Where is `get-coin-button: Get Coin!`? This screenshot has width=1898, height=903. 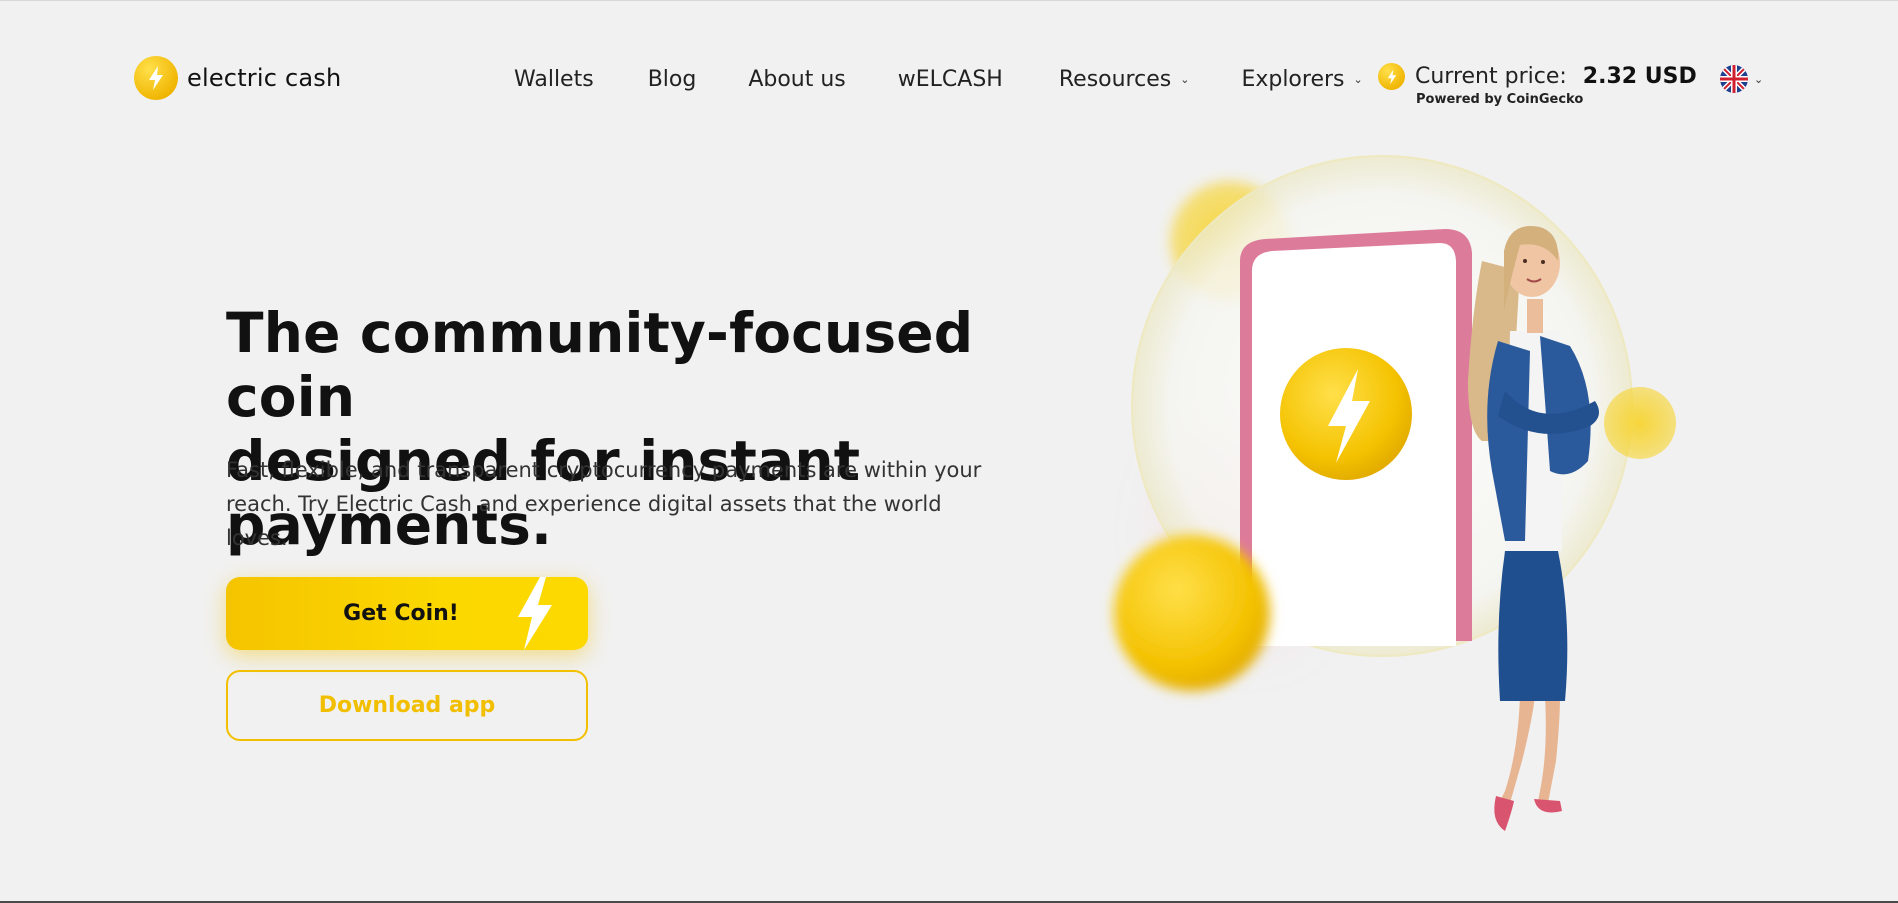
get-coin-button: Get Coin! is located at coordinates (407, 613).